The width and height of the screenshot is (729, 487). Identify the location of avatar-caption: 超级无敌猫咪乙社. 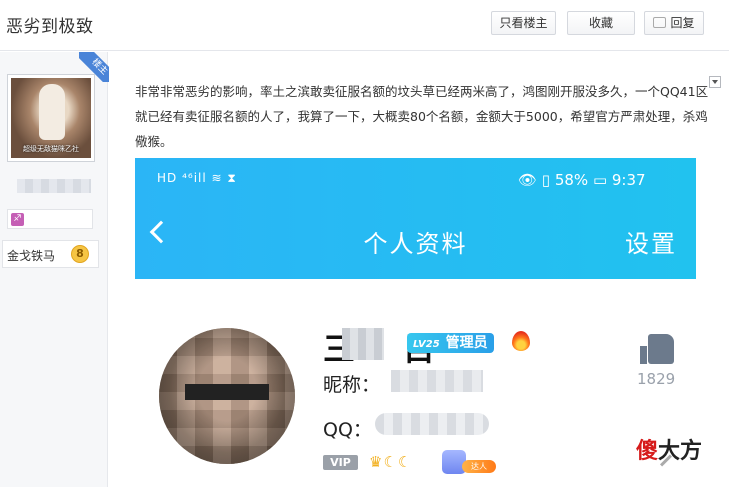
(51, 149).